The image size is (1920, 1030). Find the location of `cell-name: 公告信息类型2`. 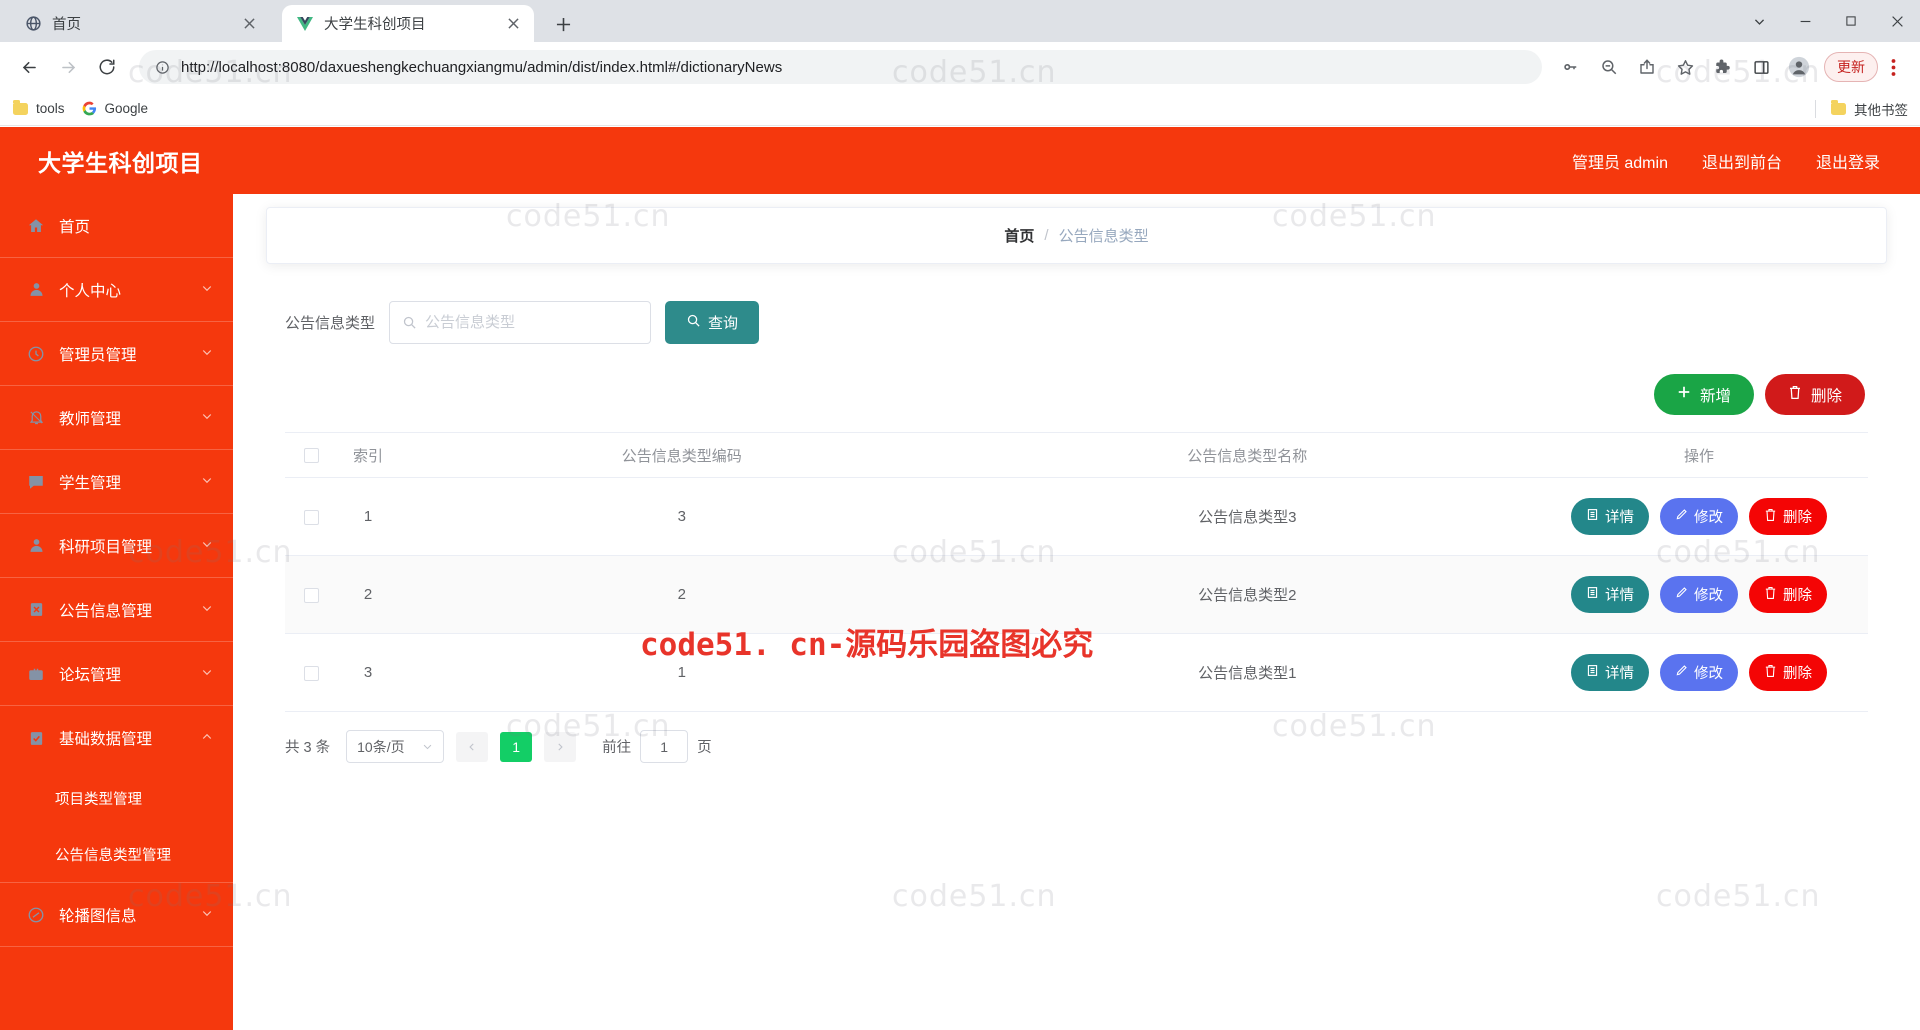

cell-name: 公告信息类型2 is located at coordinates (1247, 594).